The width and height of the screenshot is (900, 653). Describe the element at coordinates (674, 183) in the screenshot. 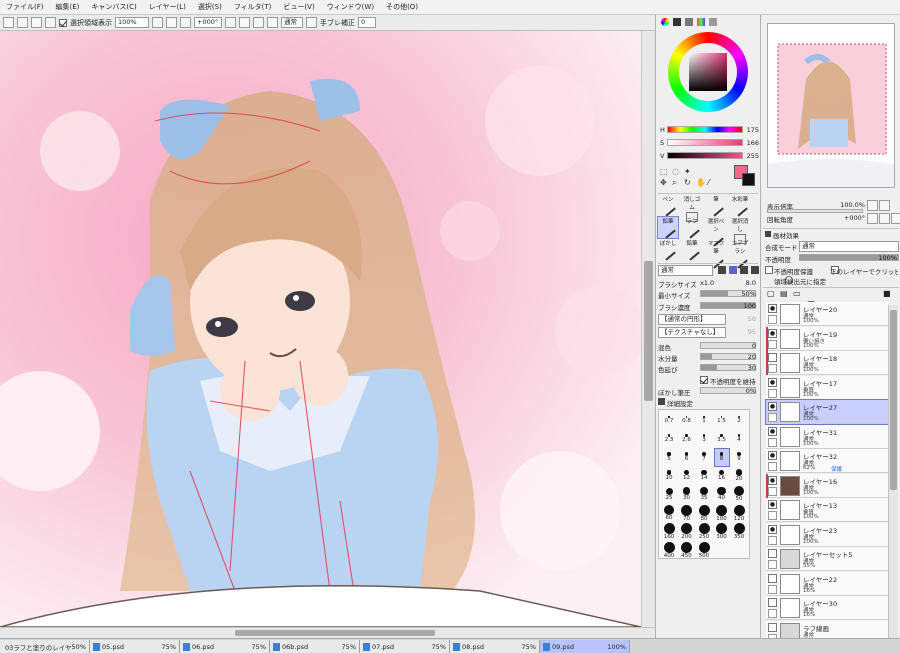

I see `zoom-tool-icon: ⌕` at that location.